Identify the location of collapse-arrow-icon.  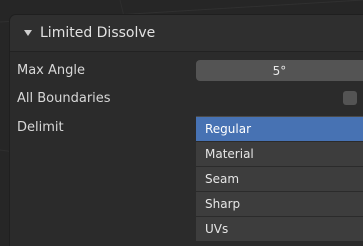
(28, 33).